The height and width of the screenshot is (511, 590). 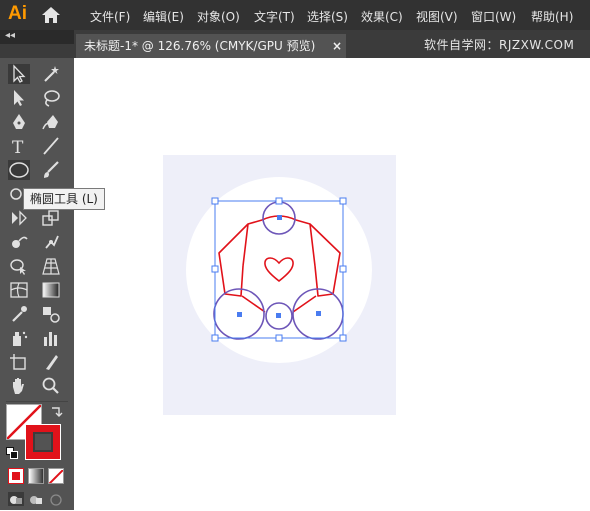 What do you see at coordinates (64, 199) in the screenshot?
I see `tool-tooltip: 椭圆工具 (L)` at bounding box center [64, 199].